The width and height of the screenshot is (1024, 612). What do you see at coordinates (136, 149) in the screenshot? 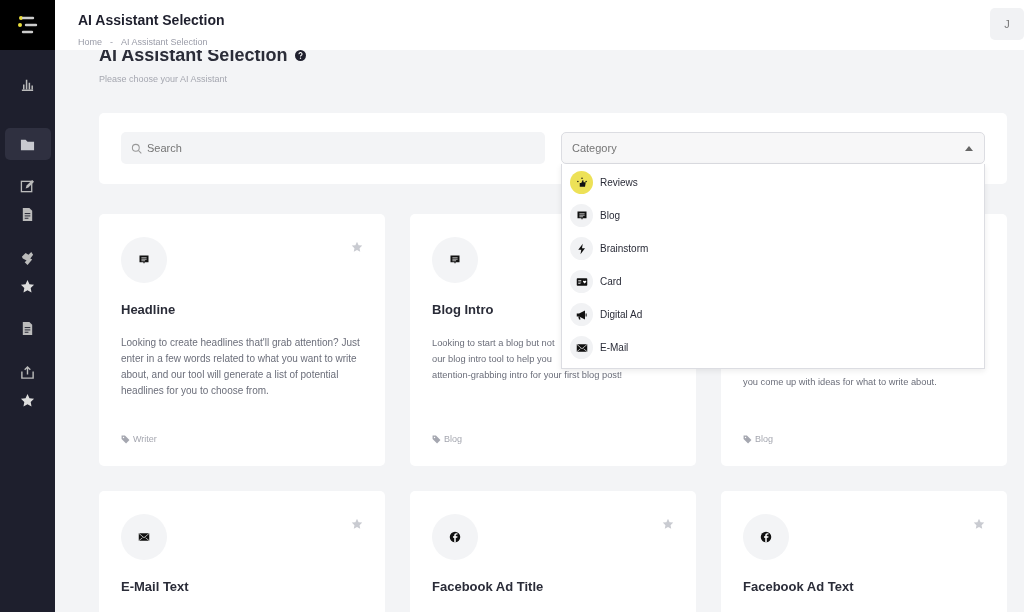
I see `search-icon` at bounding box center [136, 149].